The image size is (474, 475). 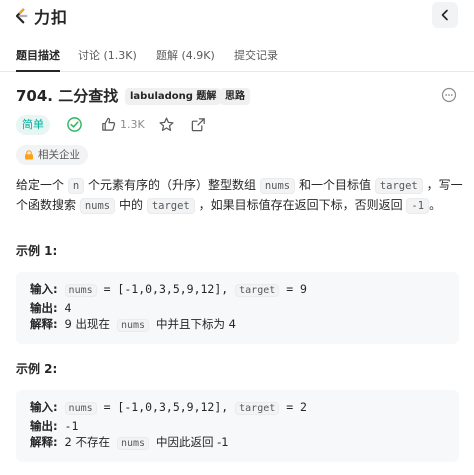 What do you see at coordinates (21, 16) in the screenshot?
I see `leetcode-logo-icon` at bounding box center [21, 16].